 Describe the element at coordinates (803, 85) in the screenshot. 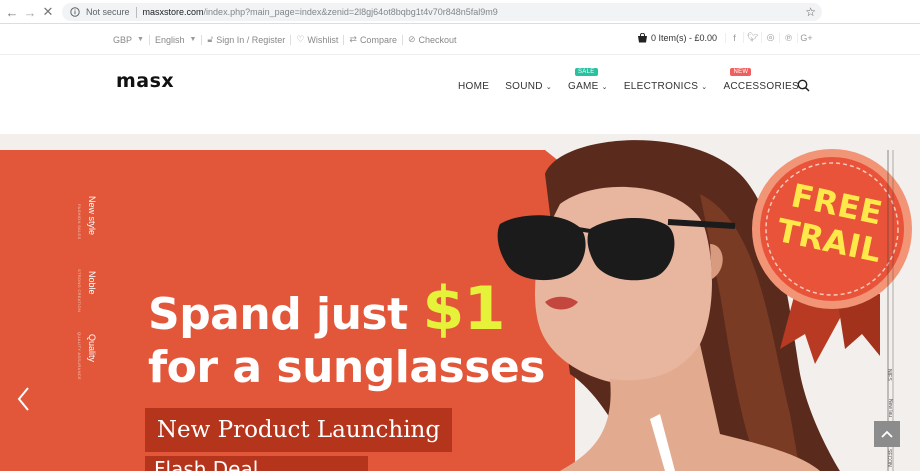

I see `search-icon` at that location.